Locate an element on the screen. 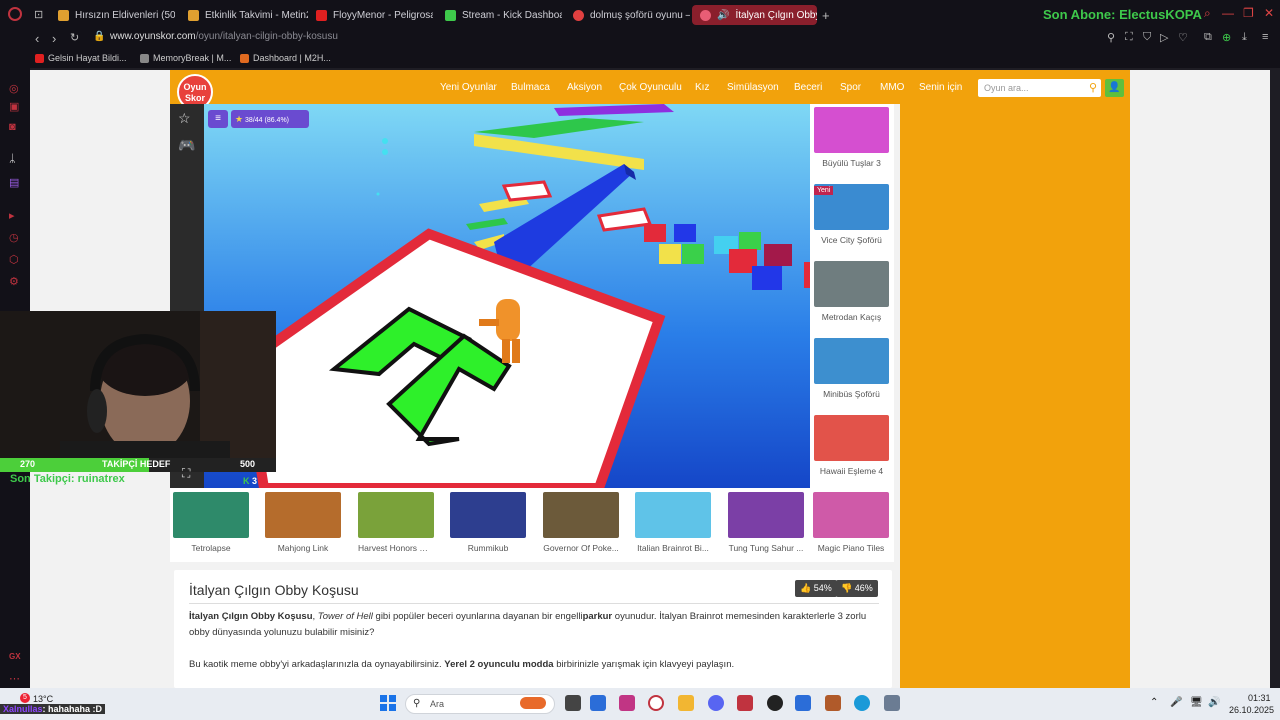 The image size is (1280, 720). tab-2: Etkinlik Takvimi - Metin2 is located at coordinates (244, 15).